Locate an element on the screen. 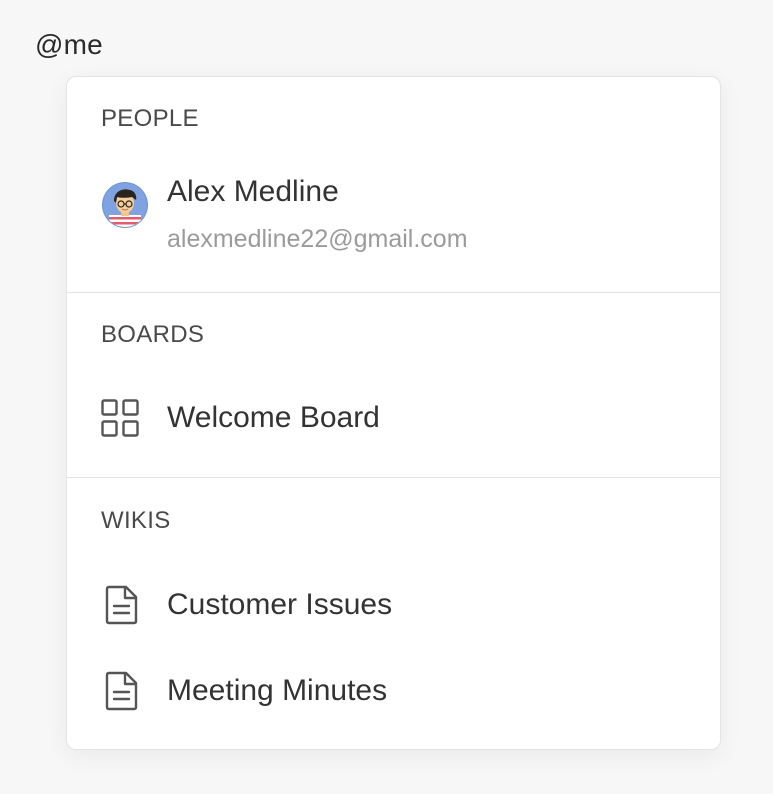 Image resolution: width=773 pixels, height=794 pixels. boards-section-header: BOARDS is located at coordinates (153, 334).